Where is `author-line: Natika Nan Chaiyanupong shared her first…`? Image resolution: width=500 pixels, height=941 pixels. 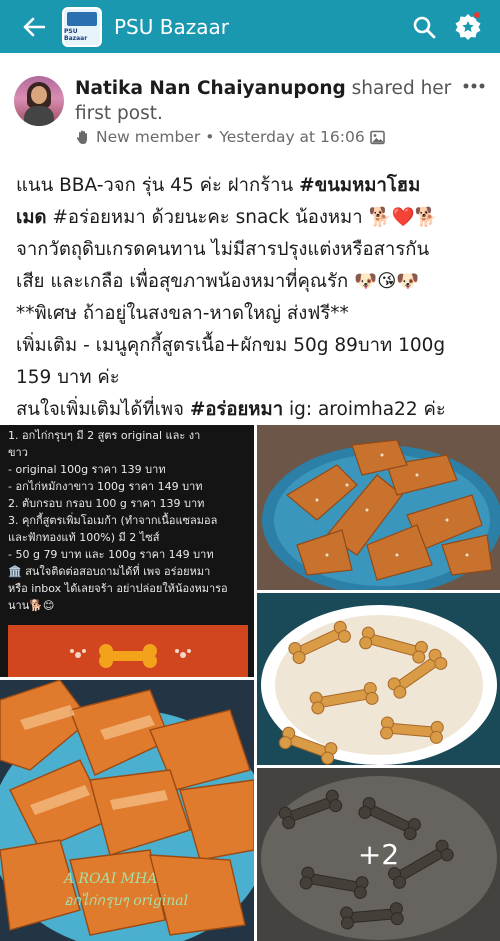
author-line: Natika Nan Chaiyanupong shared her first… is located at coordinates (265, 101).